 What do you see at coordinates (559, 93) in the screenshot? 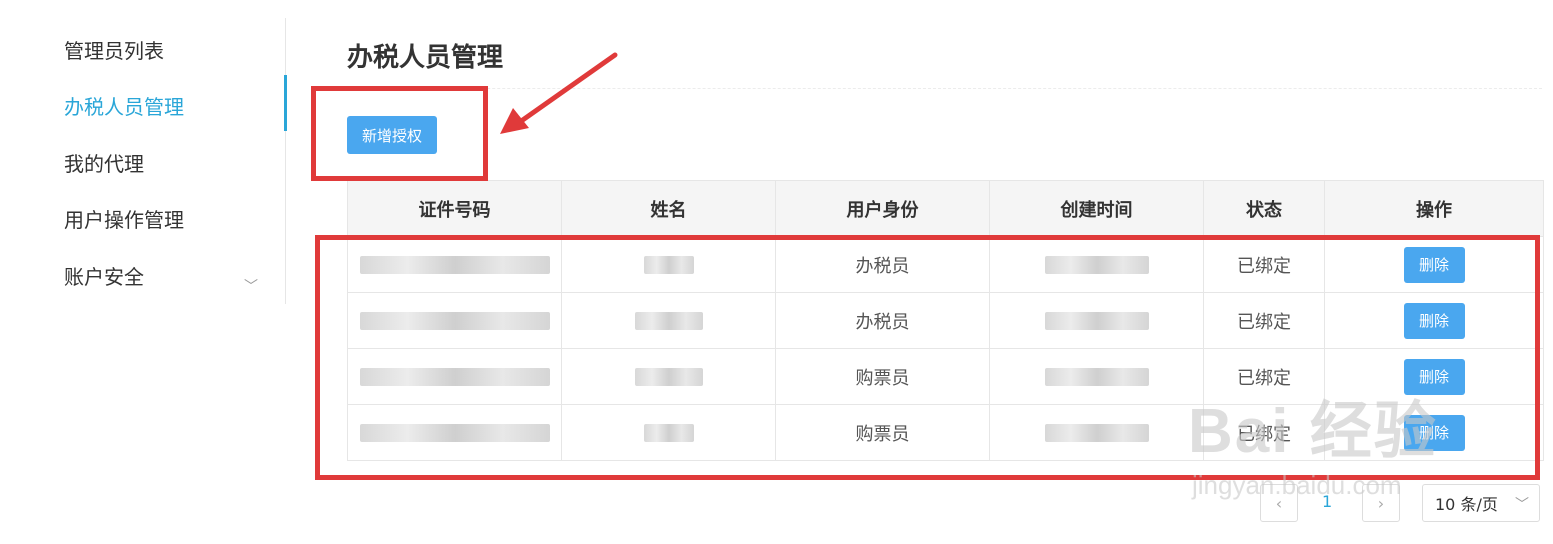
I see `annotation-arrow-icon` at bounding box center [559, 93].